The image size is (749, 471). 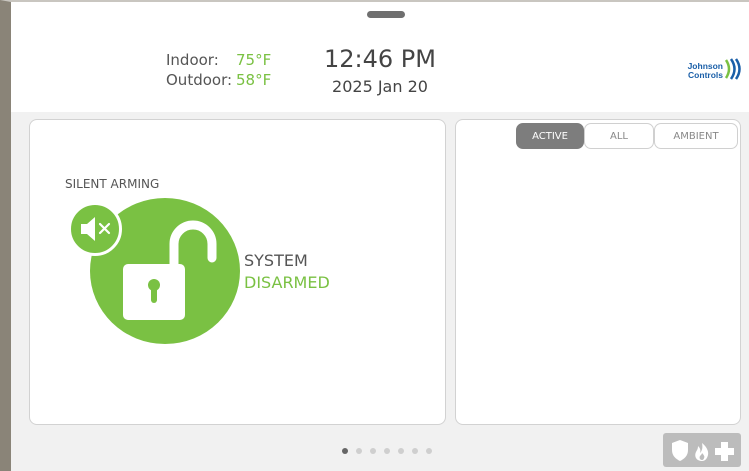 I want to click on sensor-tabs: ACTIVE ALL AMBIENT, so click(x=627, y=136).